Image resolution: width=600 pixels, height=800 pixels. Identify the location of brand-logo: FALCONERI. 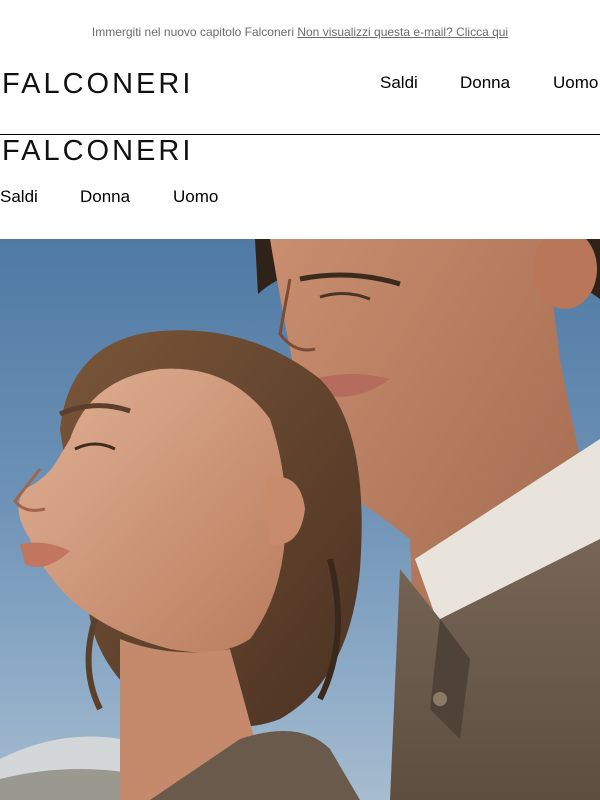
(97, 84).